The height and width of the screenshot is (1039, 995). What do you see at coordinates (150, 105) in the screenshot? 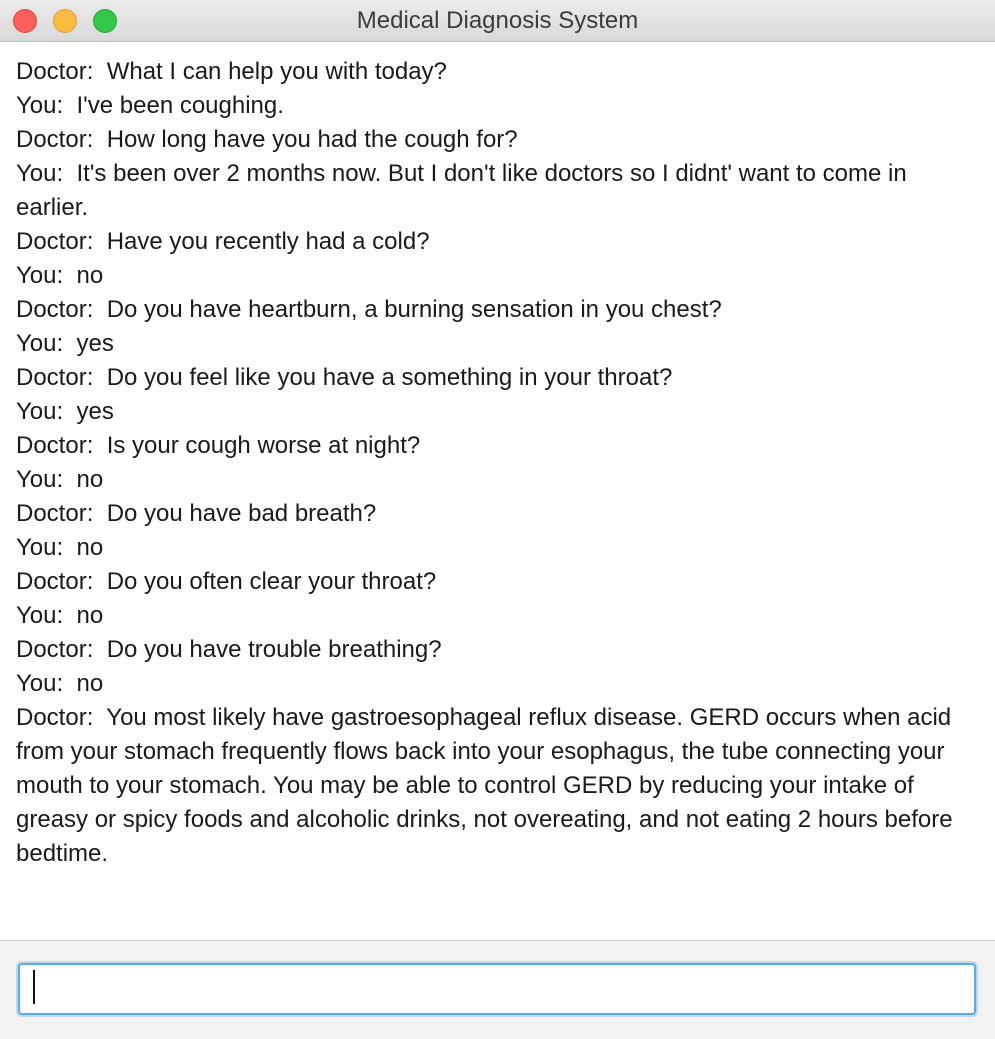
I see `user-message: You: I've been coughing.` at bounding box center [150, 105].